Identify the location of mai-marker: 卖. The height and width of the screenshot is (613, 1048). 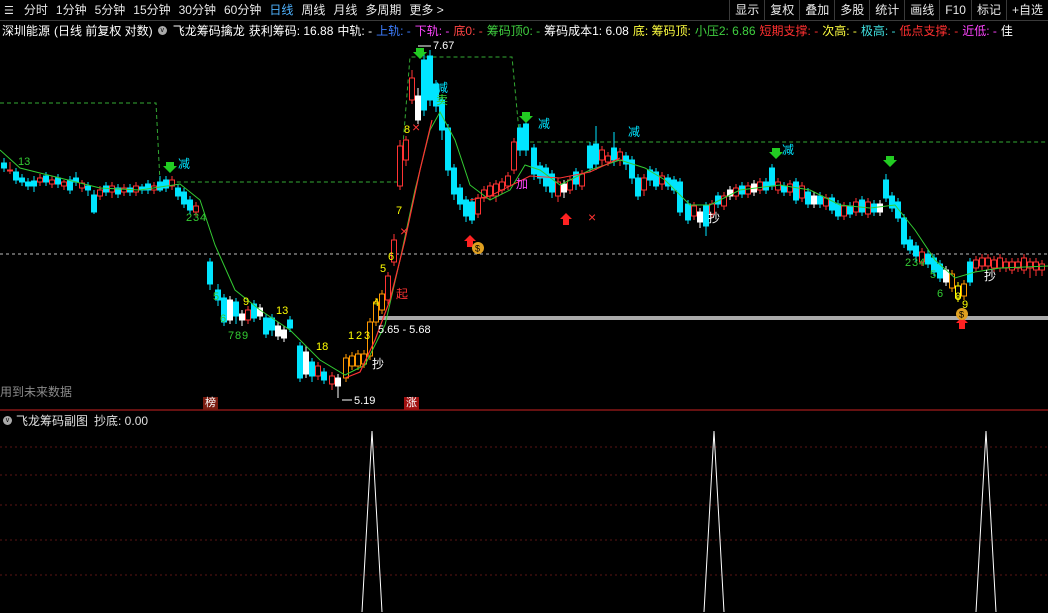
(442, 100).